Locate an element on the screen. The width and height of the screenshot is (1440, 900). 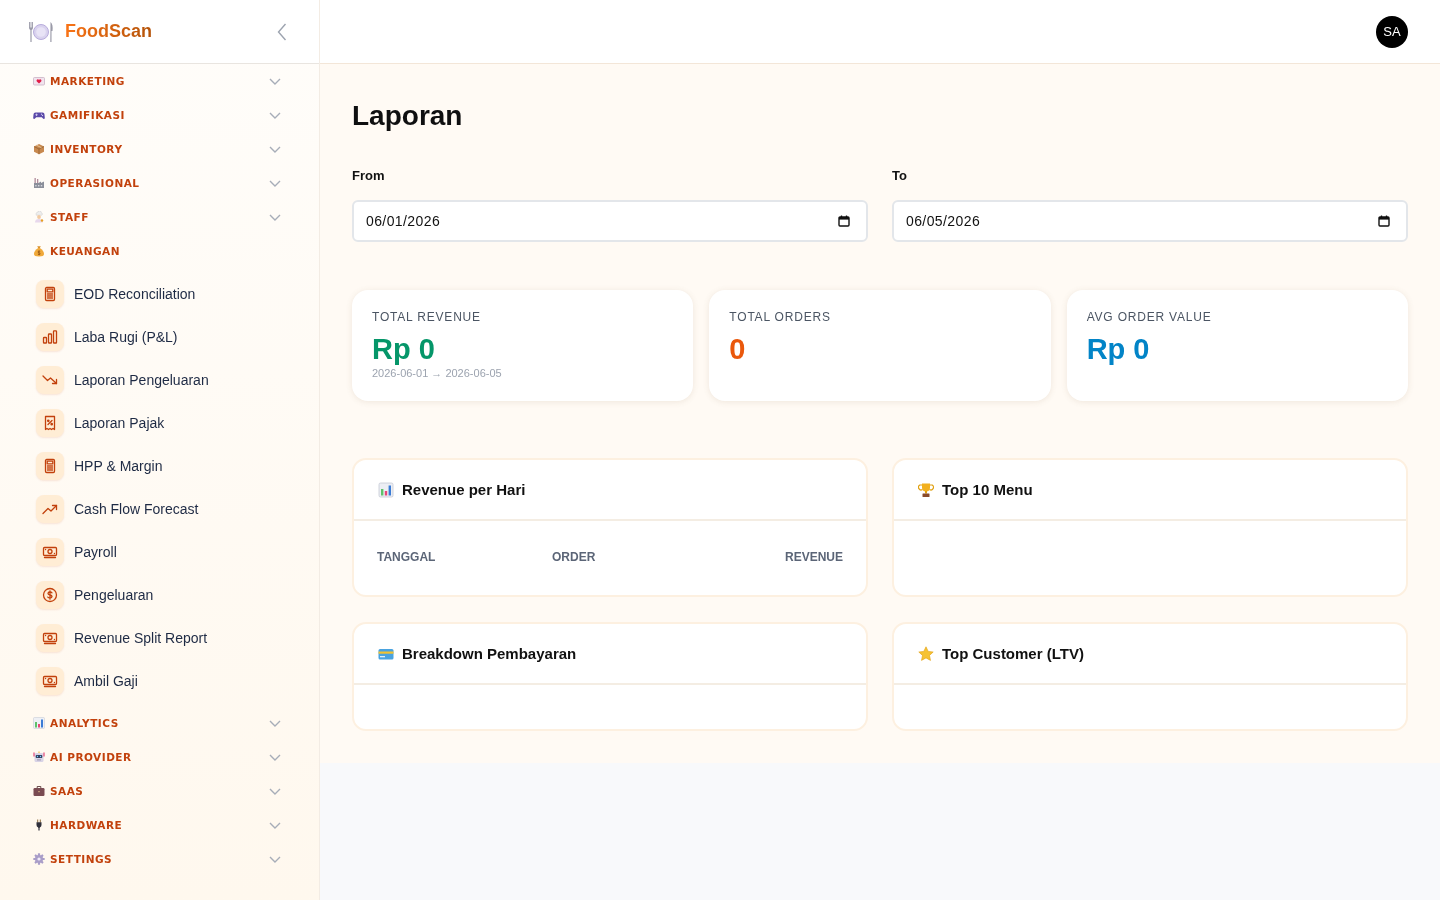
nav-item: Cash Flow Forecast is located at coordinates (158, 508).